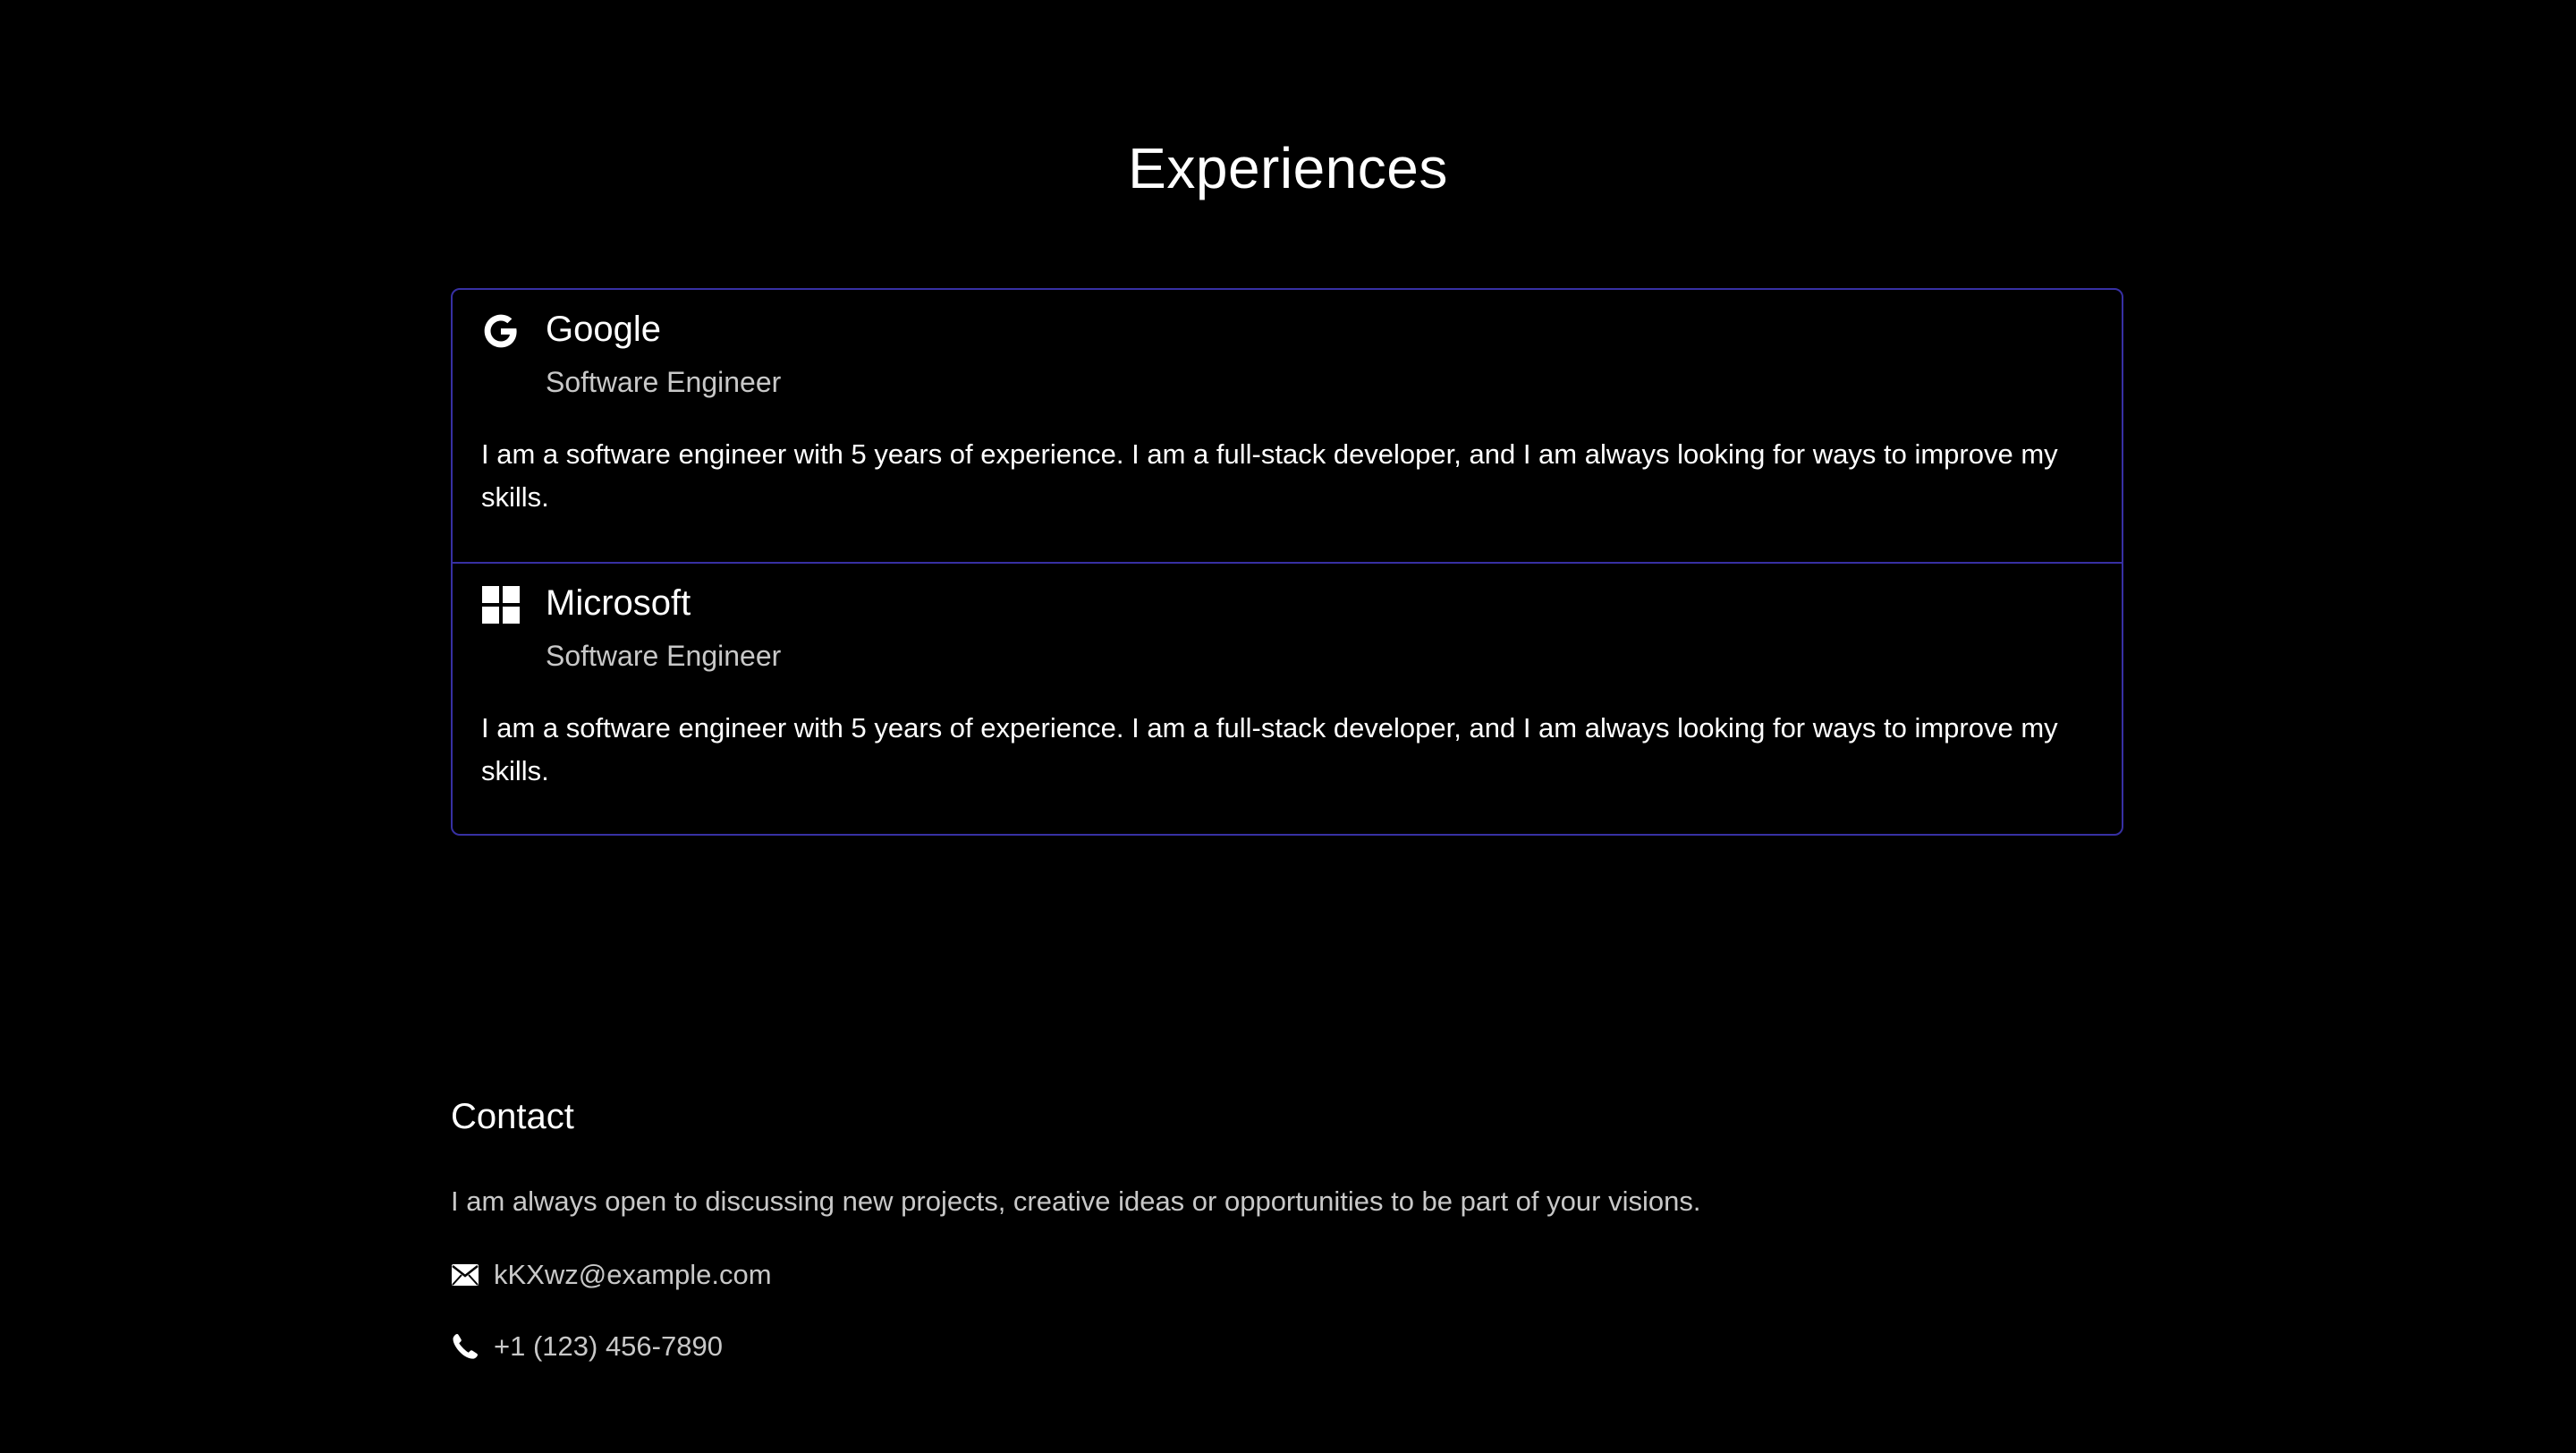 This screenshot has width=2576, height=1453. I want to click on contact-title: Contact, so click(512, 1116).